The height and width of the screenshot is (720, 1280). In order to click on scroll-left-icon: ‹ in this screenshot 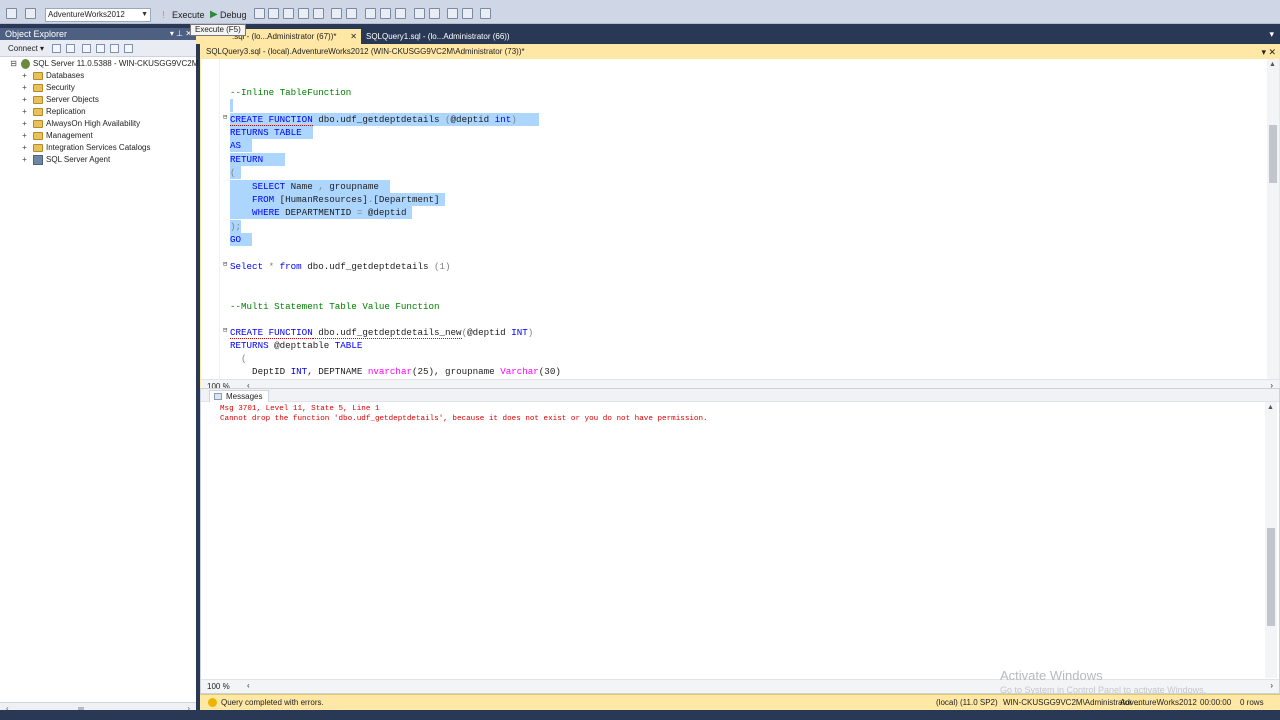, I will do `click(248, 685)`.